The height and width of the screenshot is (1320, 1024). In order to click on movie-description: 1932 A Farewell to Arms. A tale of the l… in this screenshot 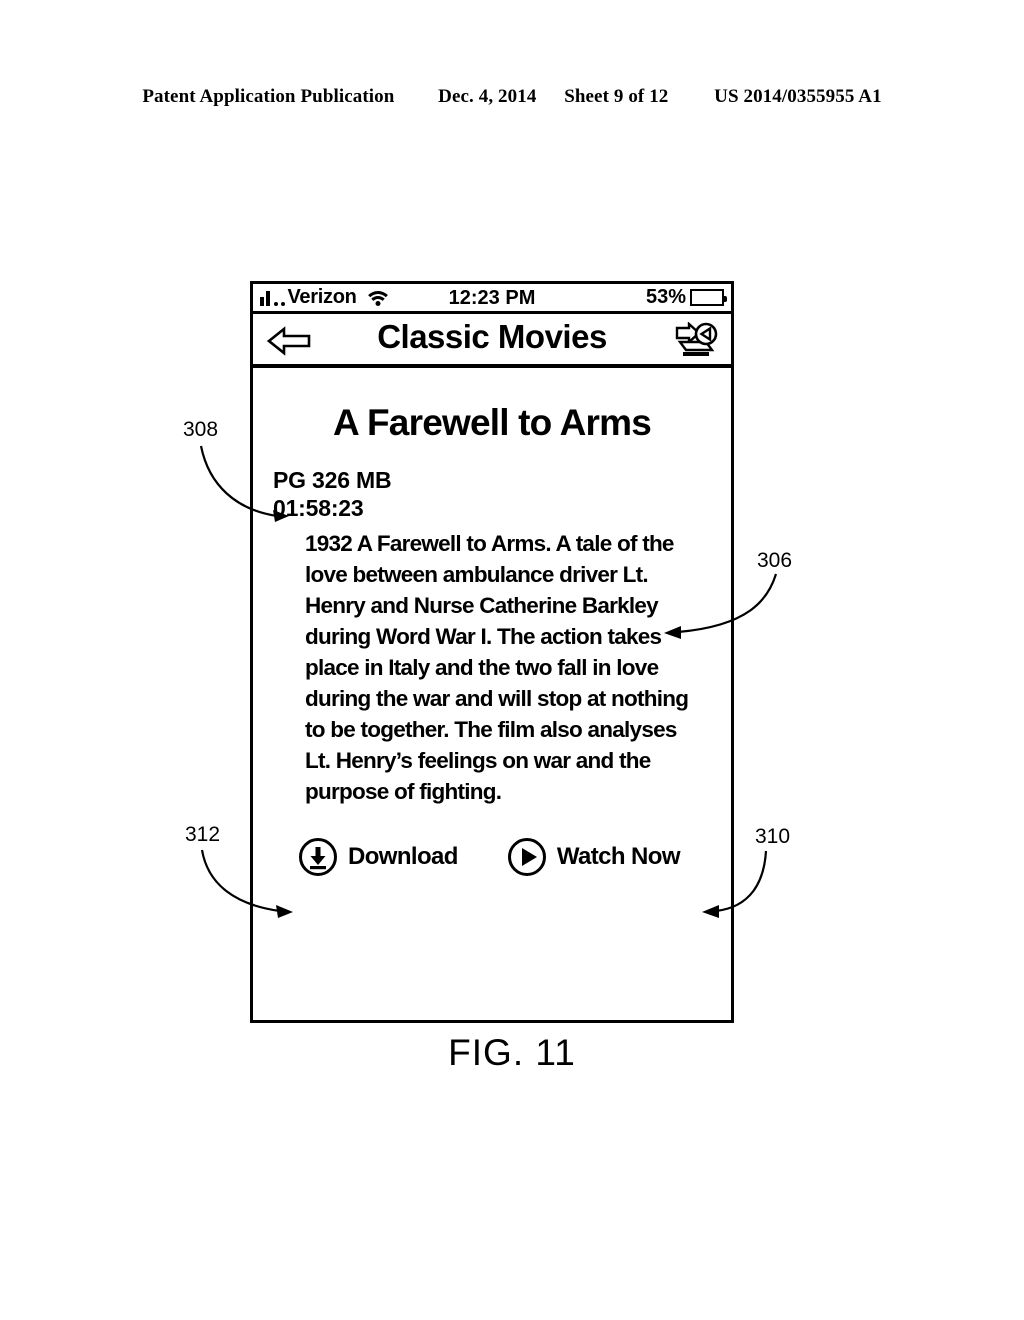, I will do `click(497, 668)`.